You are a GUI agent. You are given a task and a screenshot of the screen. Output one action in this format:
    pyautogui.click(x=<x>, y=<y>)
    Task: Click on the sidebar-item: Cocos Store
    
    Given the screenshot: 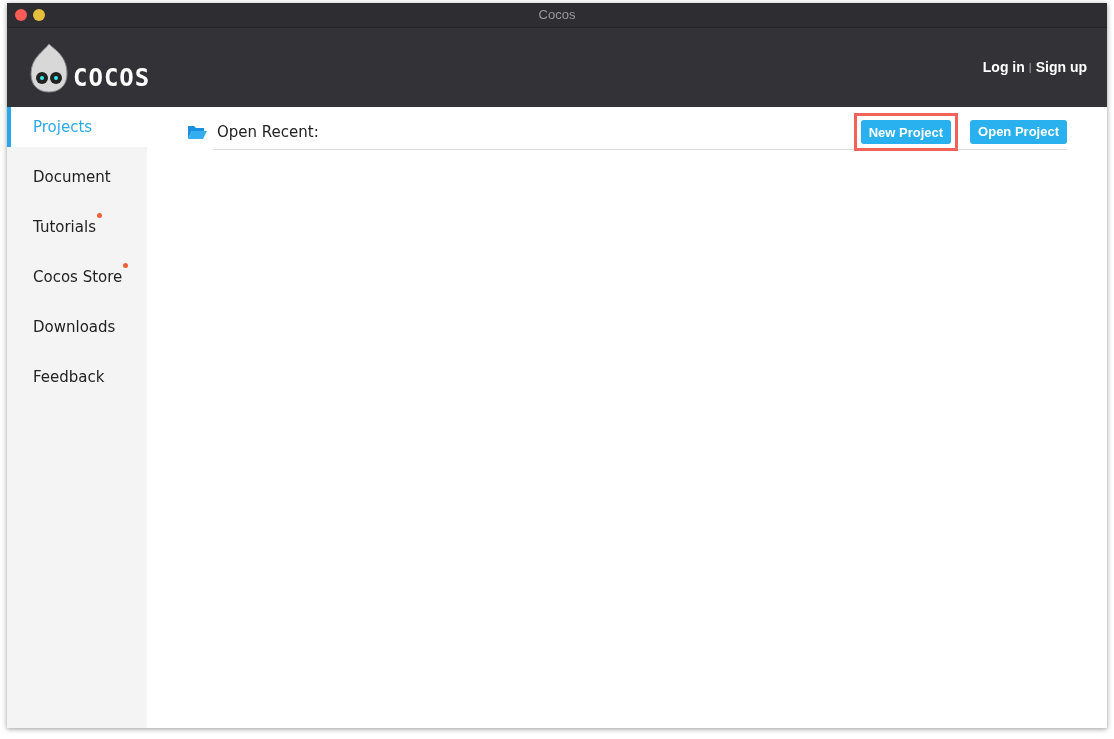 What is the action you would take?
    pyautogui.click(x=77, y=277)
    